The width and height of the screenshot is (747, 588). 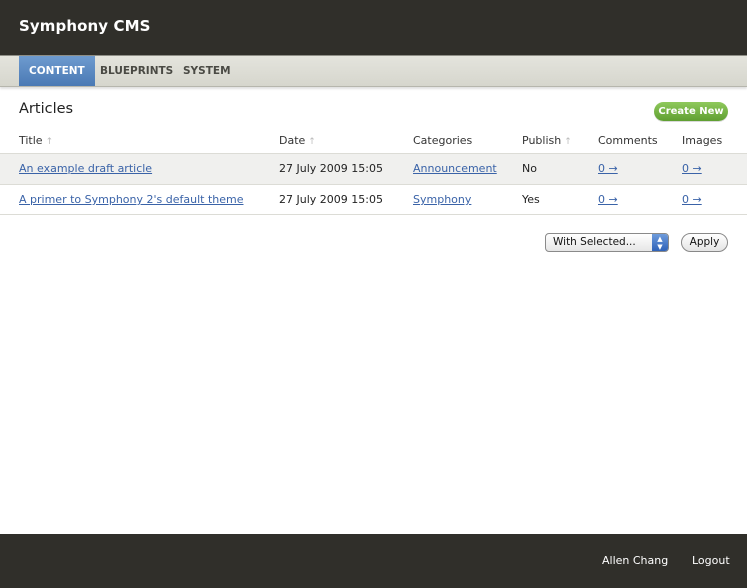 I want to click on column-comments-label: Comments, so click(x=628, y=140).